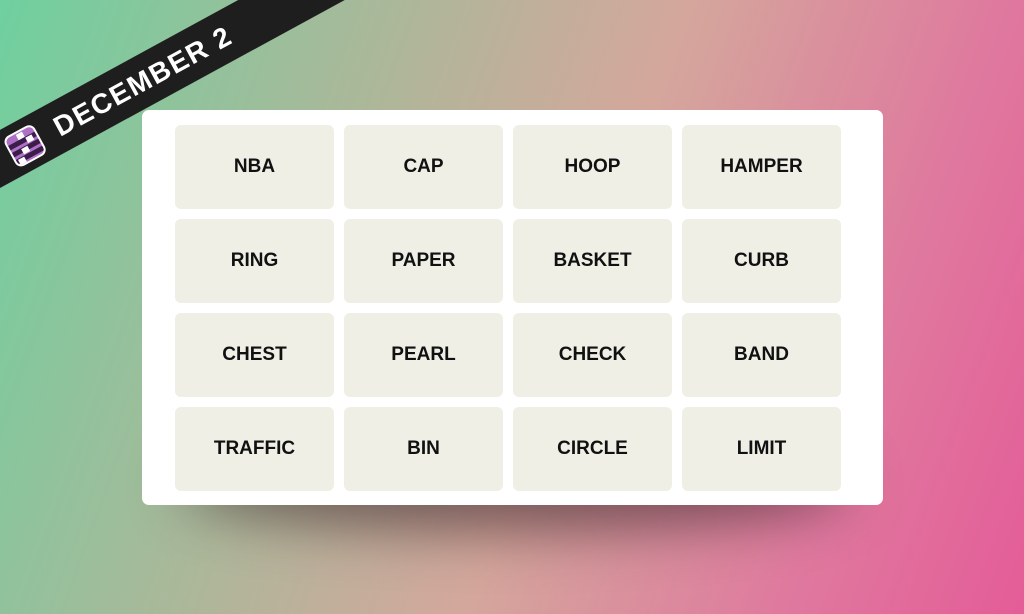 This screenshot has height=614, width=1024. Describe the element at coordinates (423, 167) in the screenshot. I see `word-tile: CAP` at that location.